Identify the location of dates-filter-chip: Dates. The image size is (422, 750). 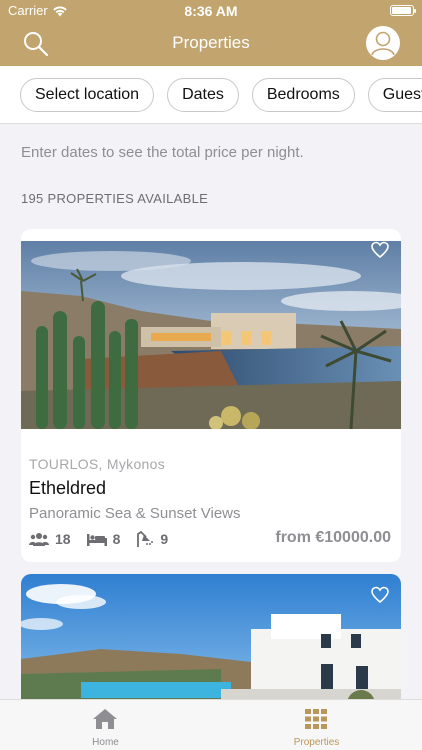
(203, 95).